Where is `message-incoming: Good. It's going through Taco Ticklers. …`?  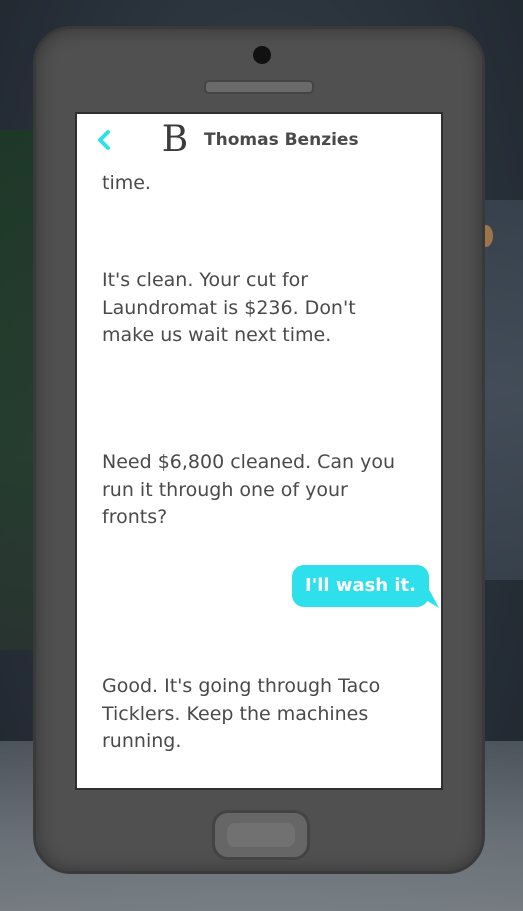 message-incoming: Good. It's going through Taco Ticklers. … is located at coordinates (241, 713).